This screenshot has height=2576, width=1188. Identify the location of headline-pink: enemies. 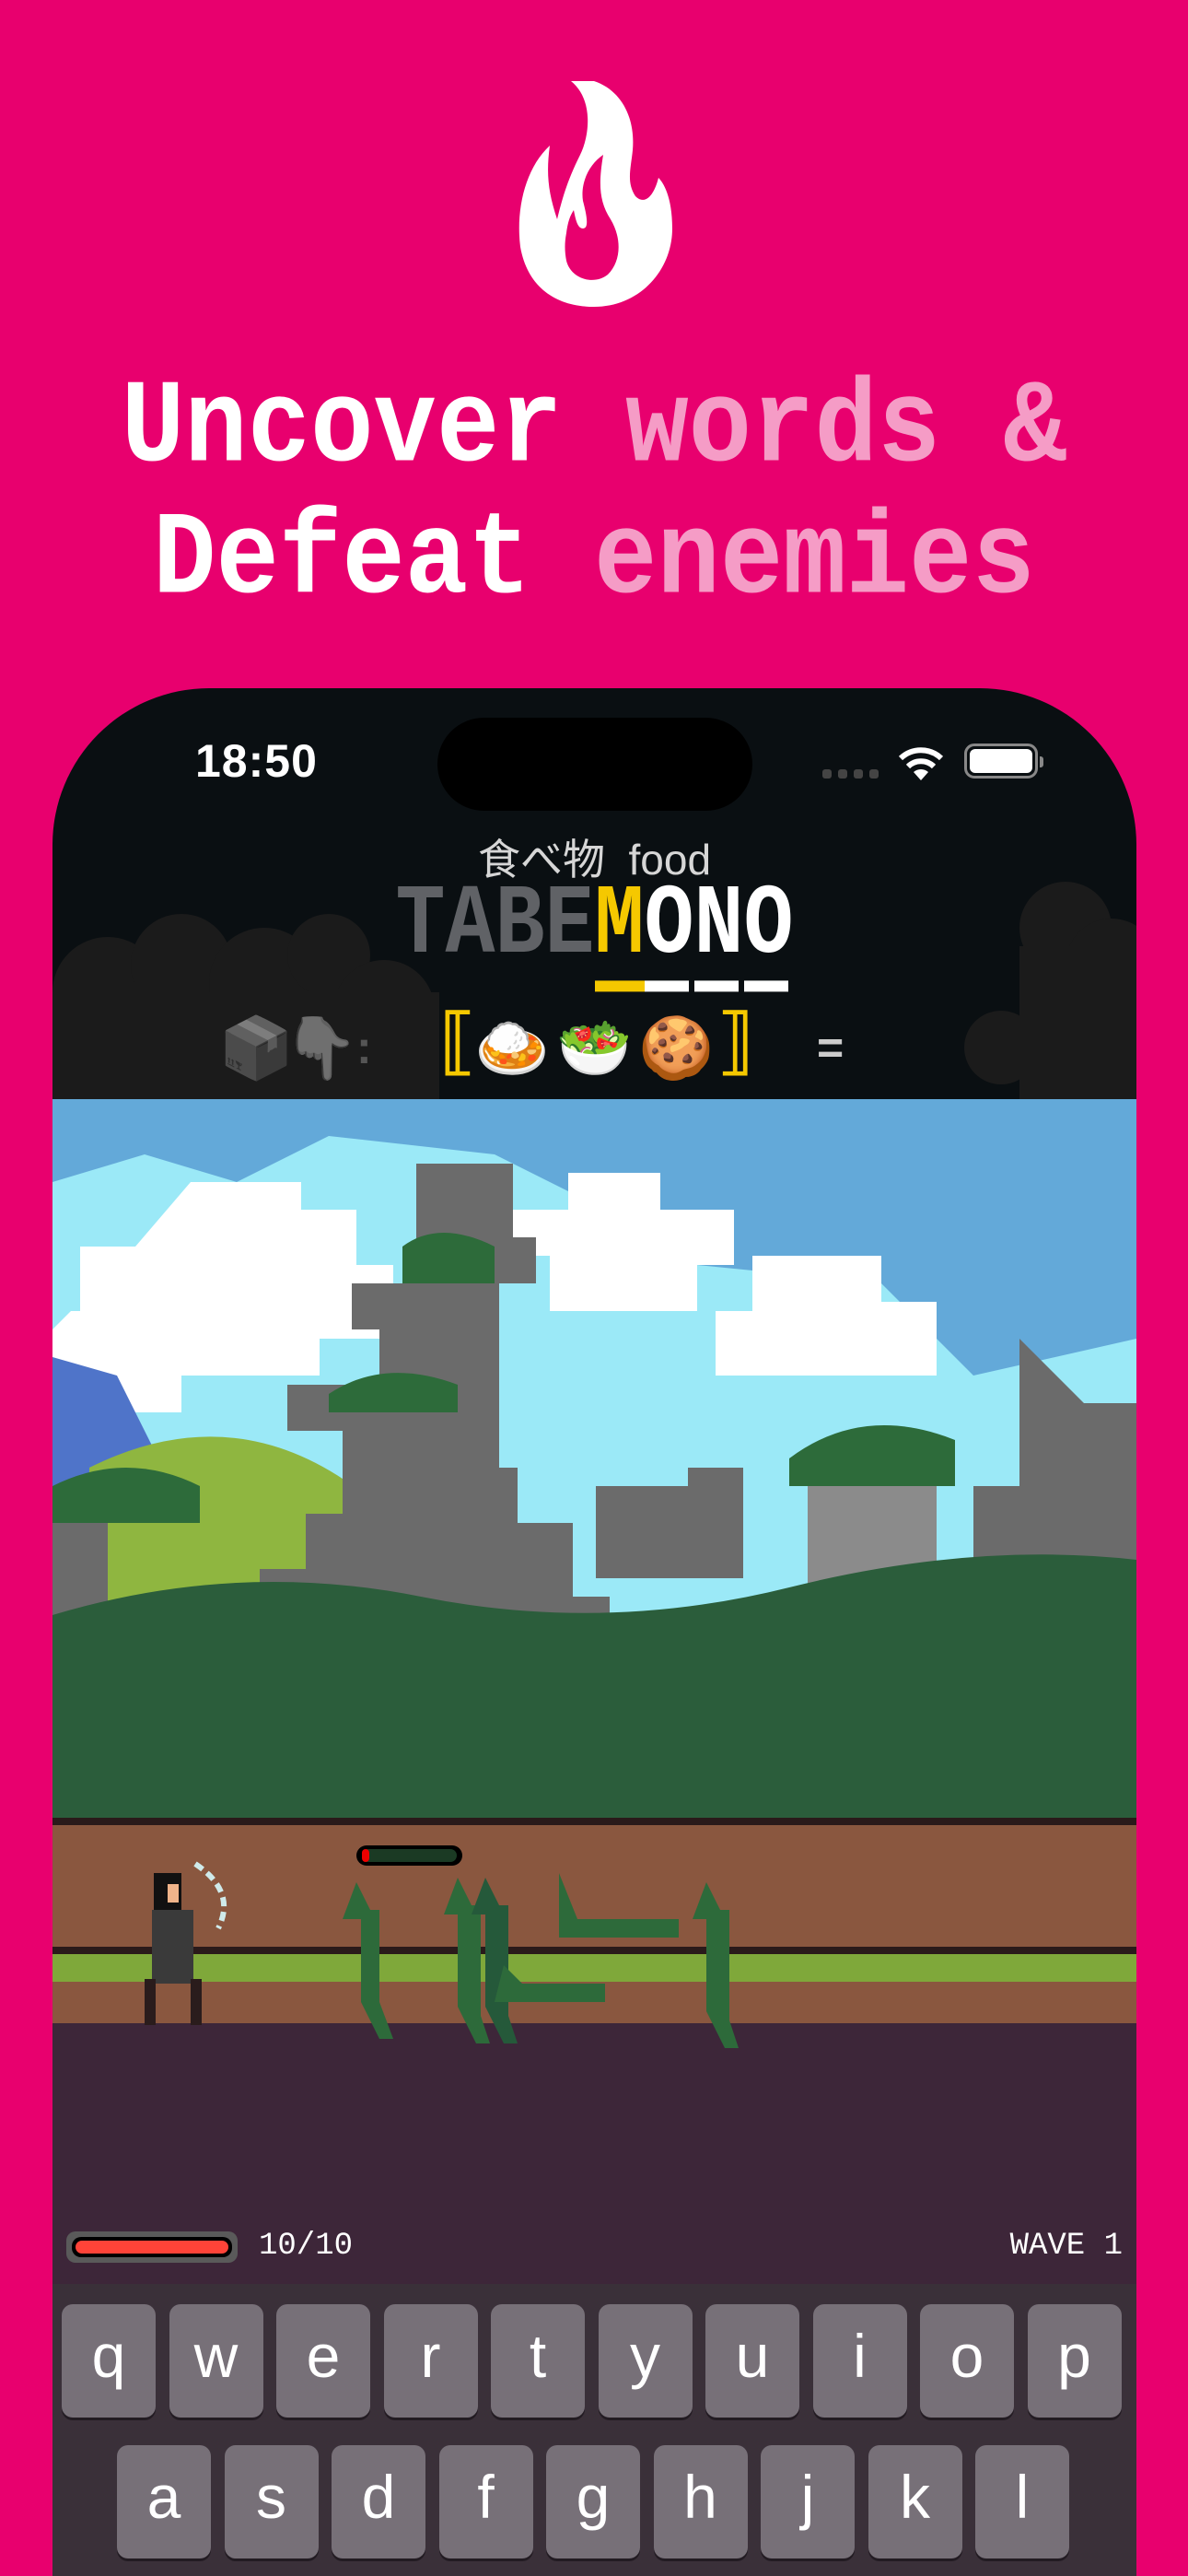
(814, 561).